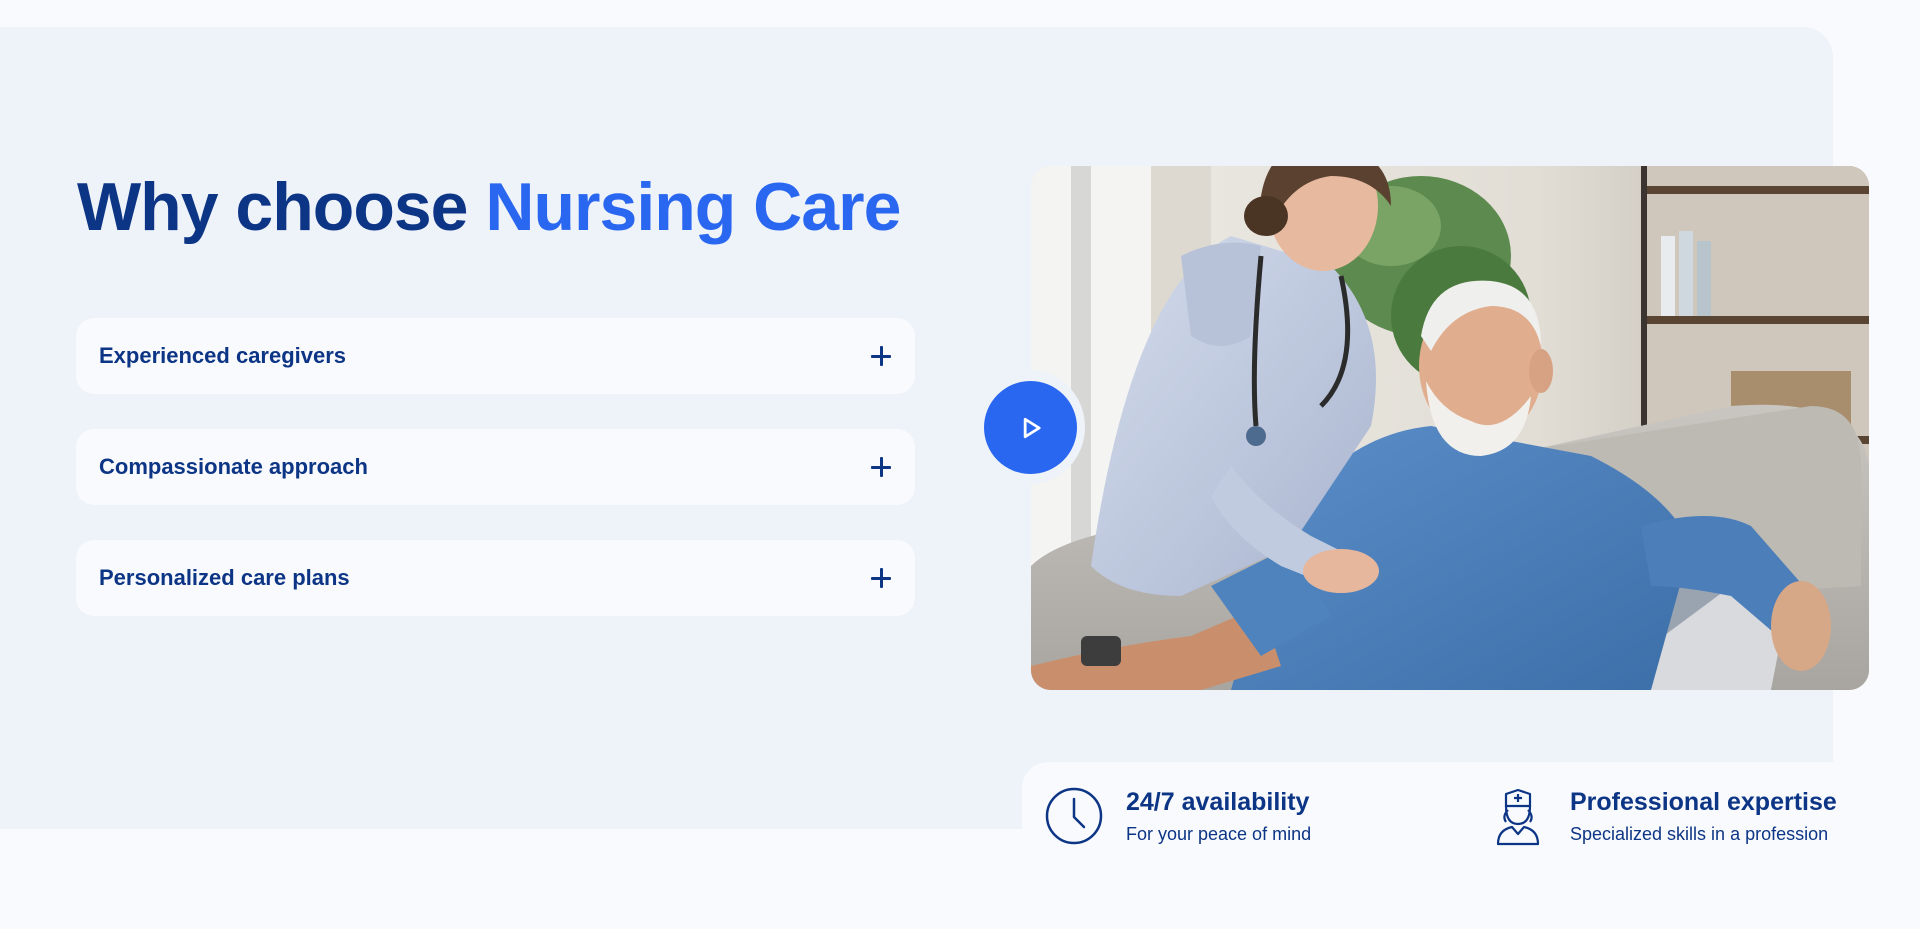 The image size is (1920, 929). I want to click on accordion-label: Compassionate approach, so click(233, 466).